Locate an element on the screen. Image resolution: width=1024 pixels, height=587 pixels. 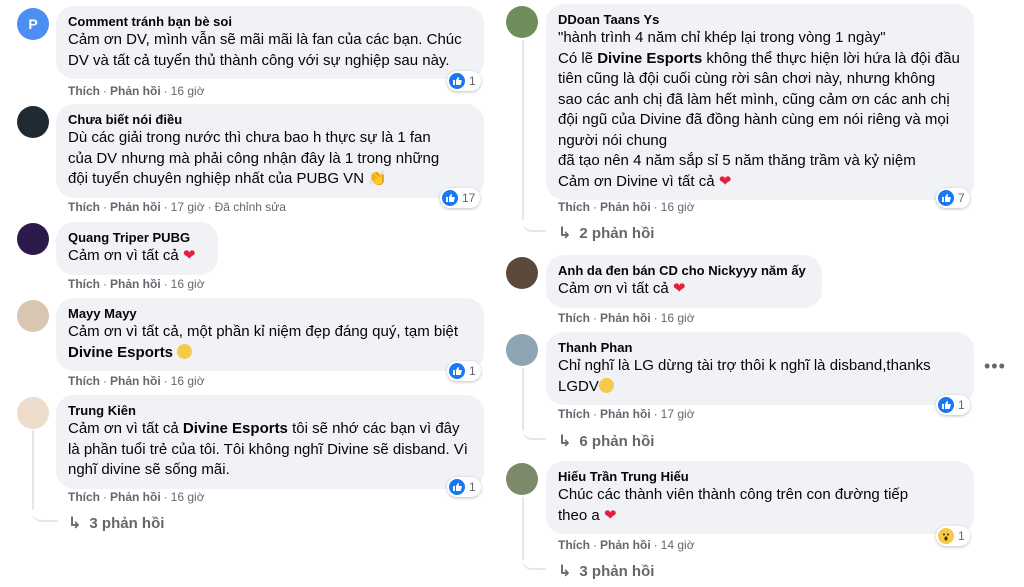
thread-line is located at coordinates (33, 470).